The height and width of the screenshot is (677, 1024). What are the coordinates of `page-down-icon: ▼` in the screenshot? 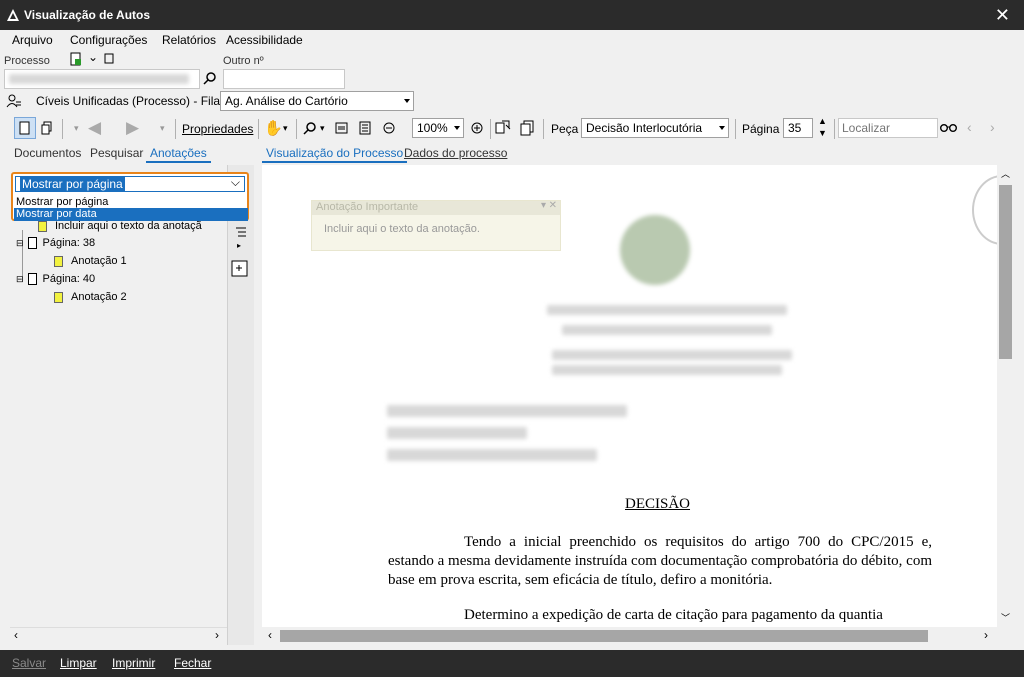 It's located at (822, 133).